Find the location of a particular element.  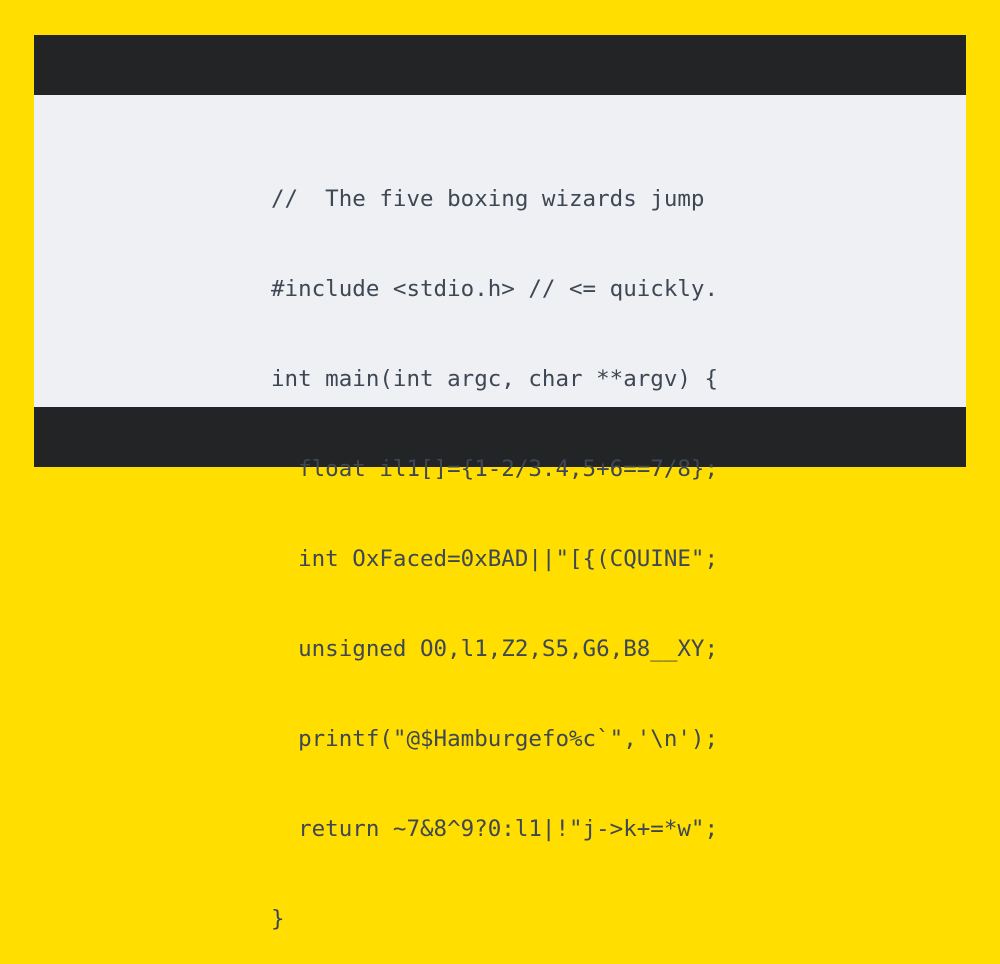

code-line-4: float il1[]={1-2/3.4,5+6==7/8}; is located at coordinates (495, 469).